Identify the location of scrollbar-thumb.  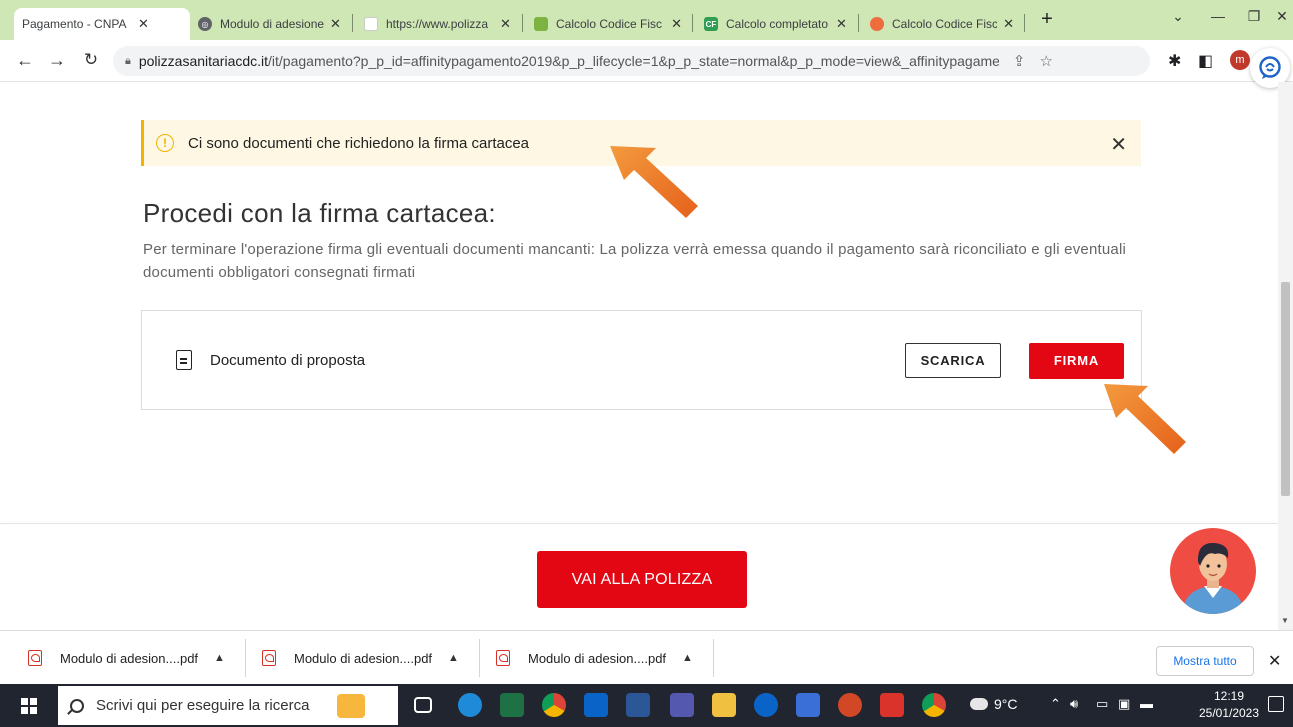
(1285, 389).